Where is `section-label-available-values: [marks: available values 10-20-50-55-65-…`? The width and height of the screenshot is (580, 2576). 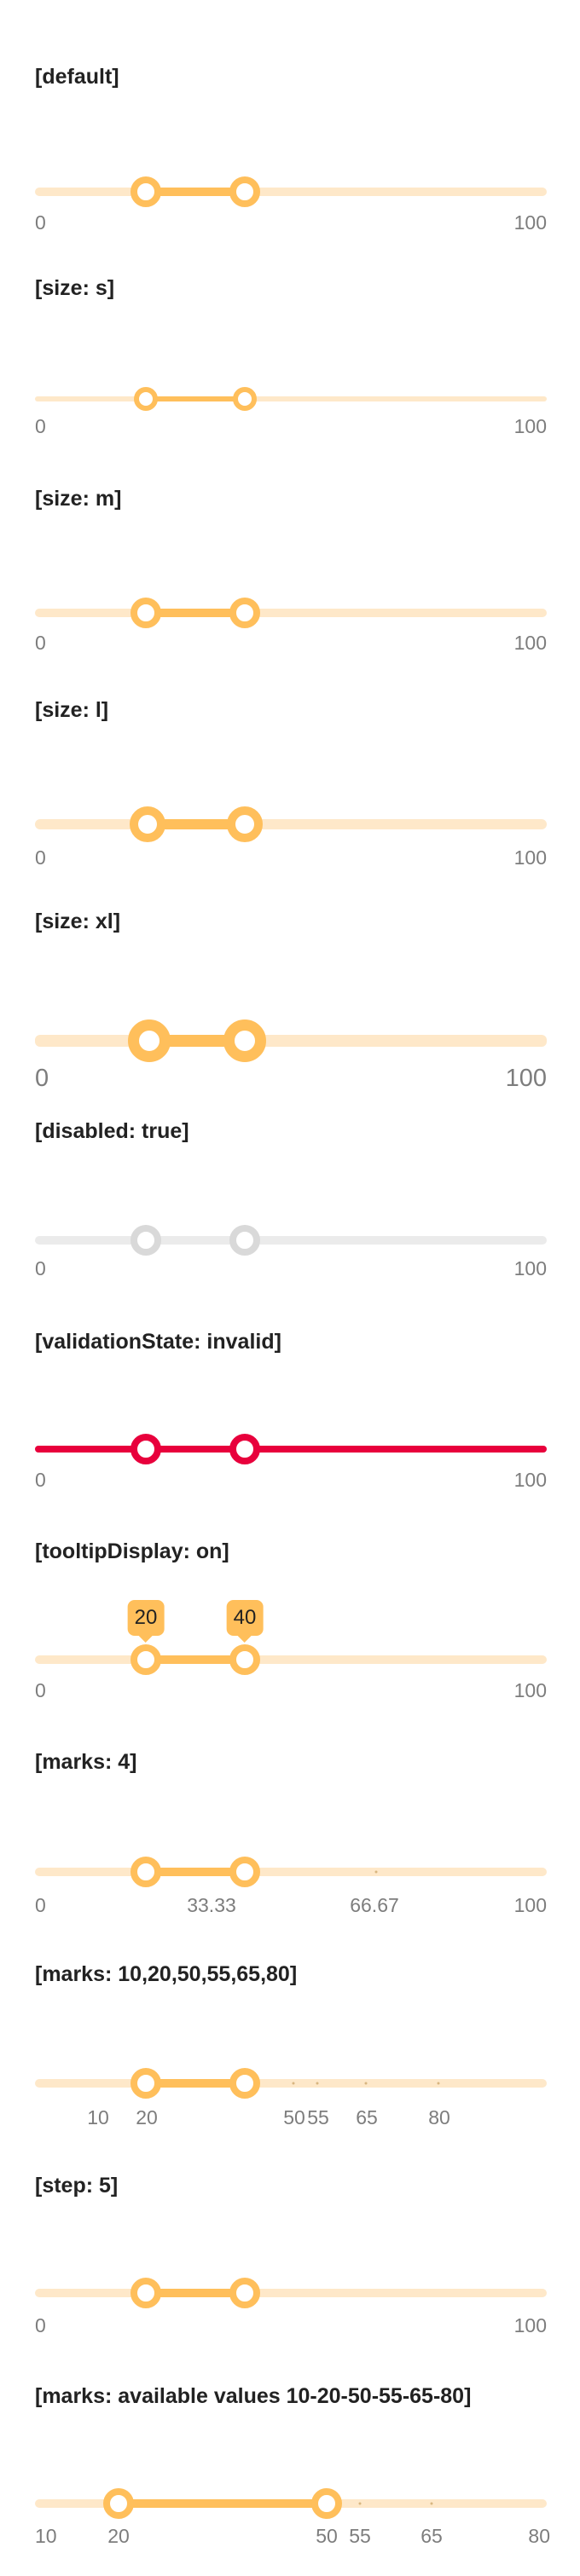 section-label-available-values: [marks: available values 10-20-50-55-65-… is located at coordinates (253, 2396).